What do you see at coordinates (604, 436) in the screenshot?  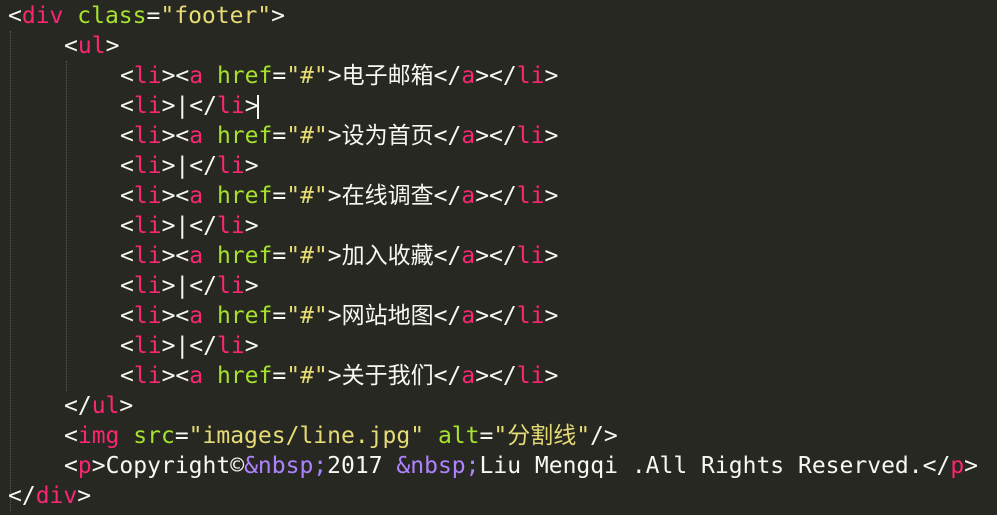 I see `code-token: />` at bounding box center [604, 436].